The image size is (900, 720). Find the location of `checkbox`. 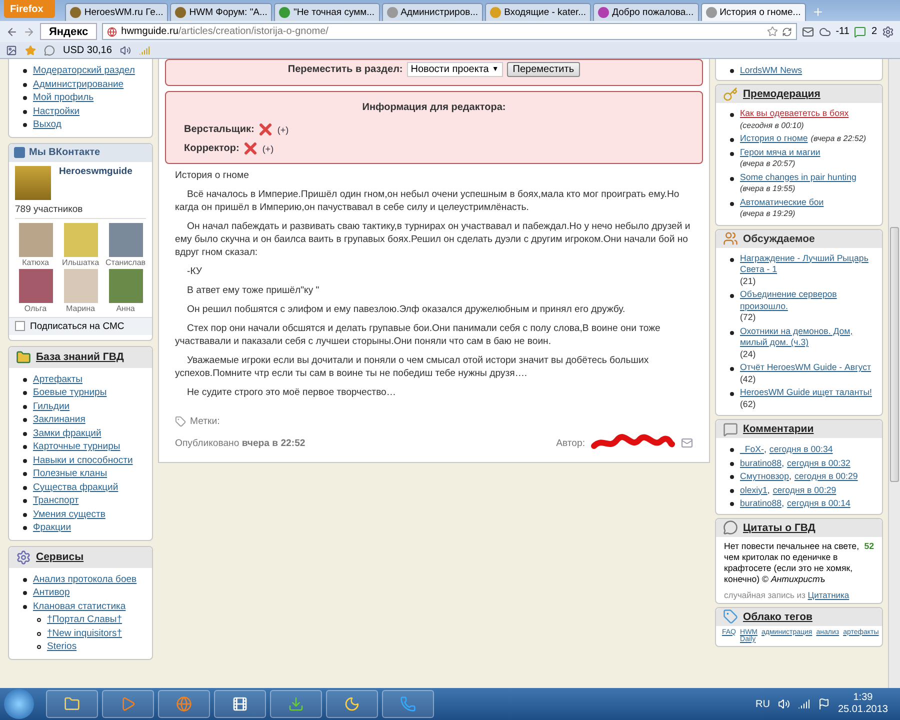

checkbox is located at coordinates (20, 326).